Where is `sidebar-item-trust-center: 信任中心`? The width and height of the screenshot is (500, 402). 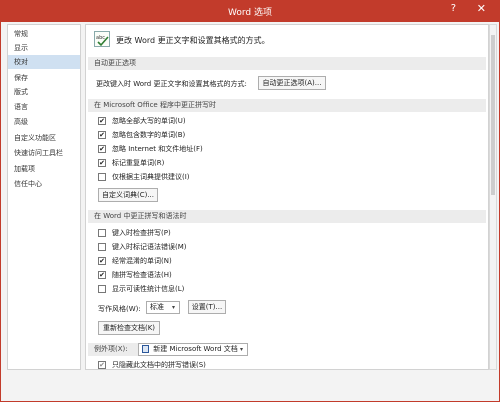
sidebar-item-trust-center: 信任中心 is located at coordinates (44, 184).